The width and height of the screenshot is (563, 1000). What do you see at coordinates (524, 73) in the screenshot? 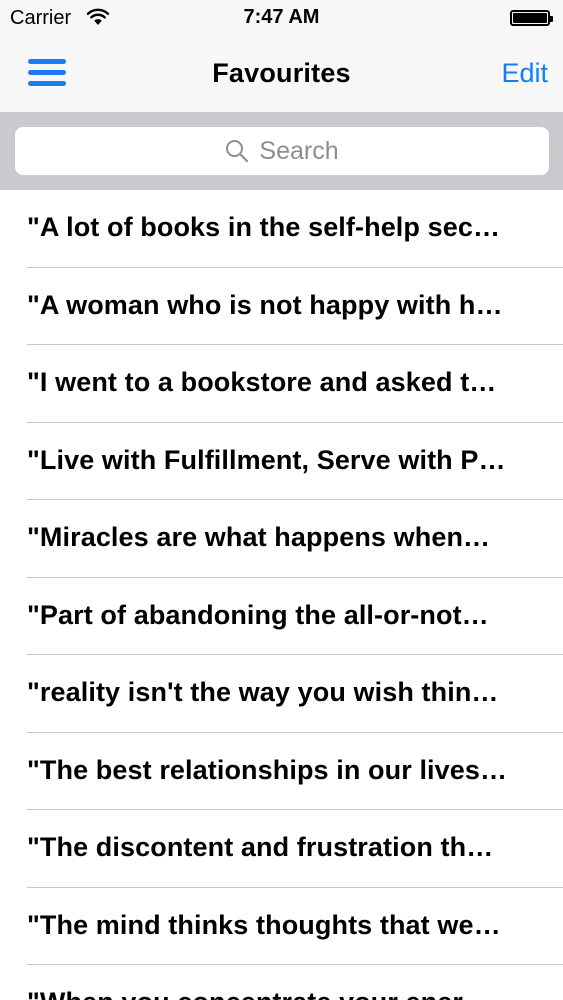
I see `edit-button: Edit` at bounding box center [524, 73].